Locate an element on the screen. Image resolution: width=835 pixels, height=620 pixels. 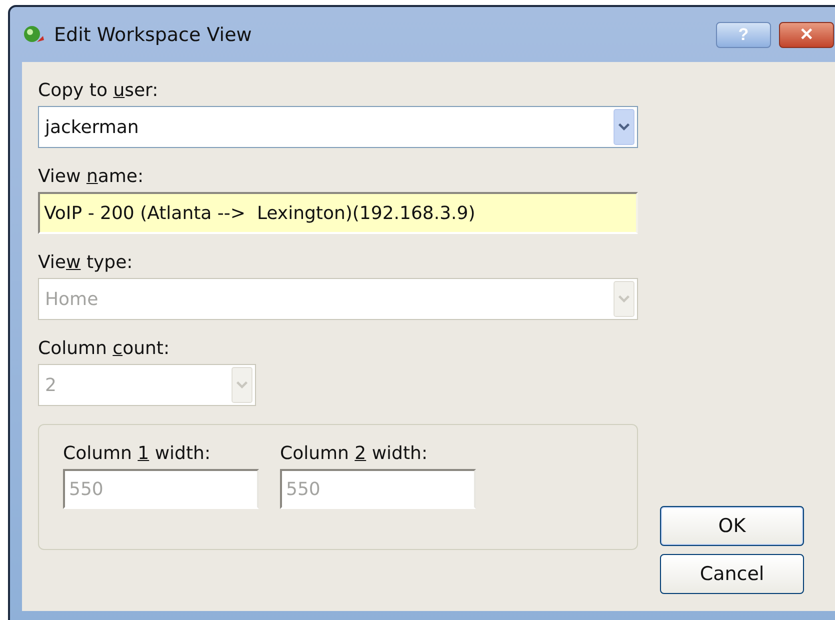
field-label: Column 2 width: is located at coordinates (354, 454).